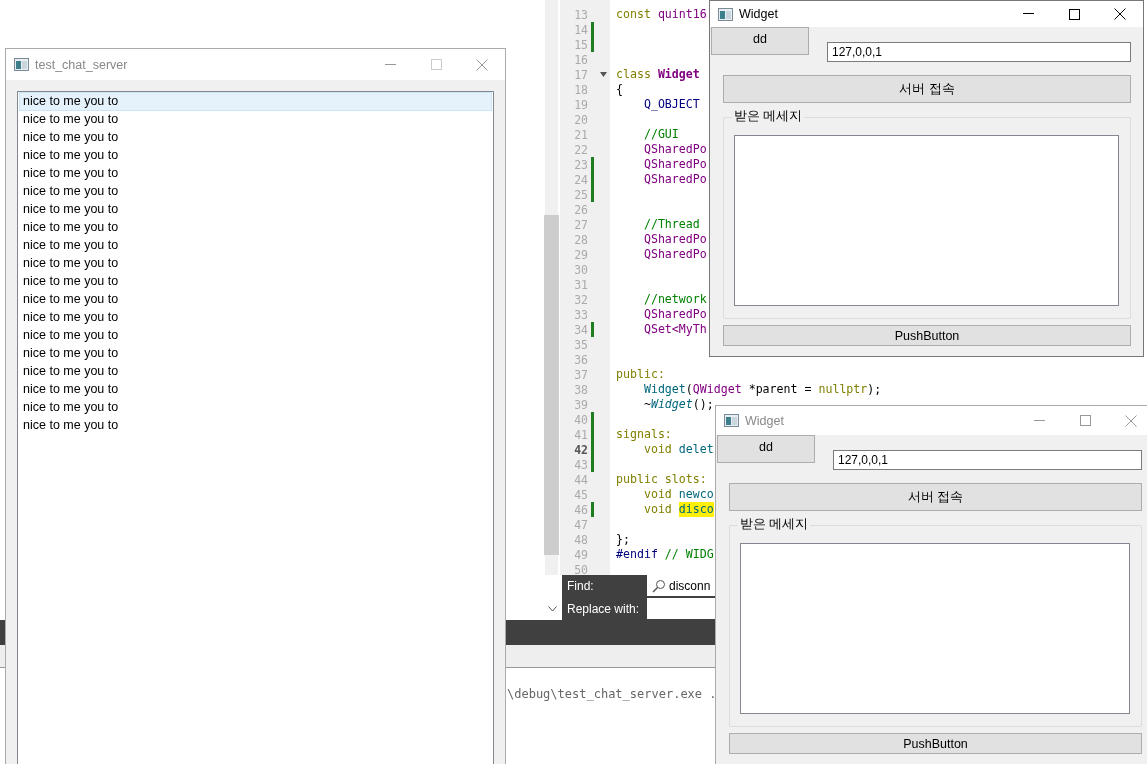 Image resolution: width=1147 pixels, height=764 pixels. Describe the element at coordinates (580, 344) in the screenshot. I see `line-number: 35` at that location.